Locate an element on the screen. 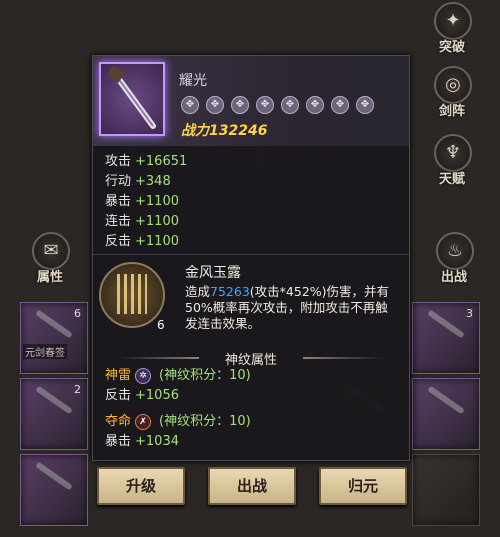 The height and width of the screenshot is (537, 500). tooltip-header: 耀光 ✥ ✥ ✥ ✥ ✥ ✥ ✥ ✥ 战力132246 is located at coordinates (251, 101).